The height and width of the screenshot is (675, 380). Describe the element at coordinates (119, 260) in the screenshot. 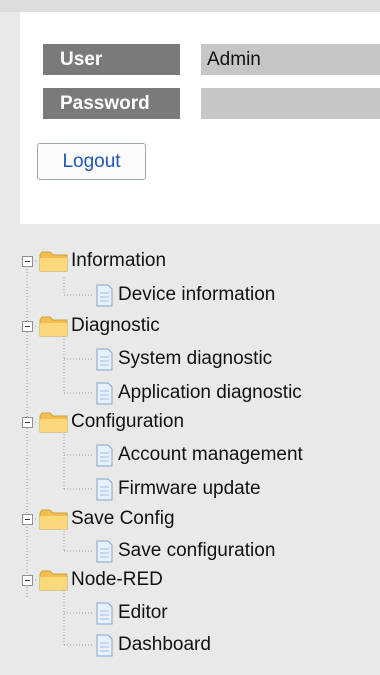

I see `tree-folder-label: Information` at that location.